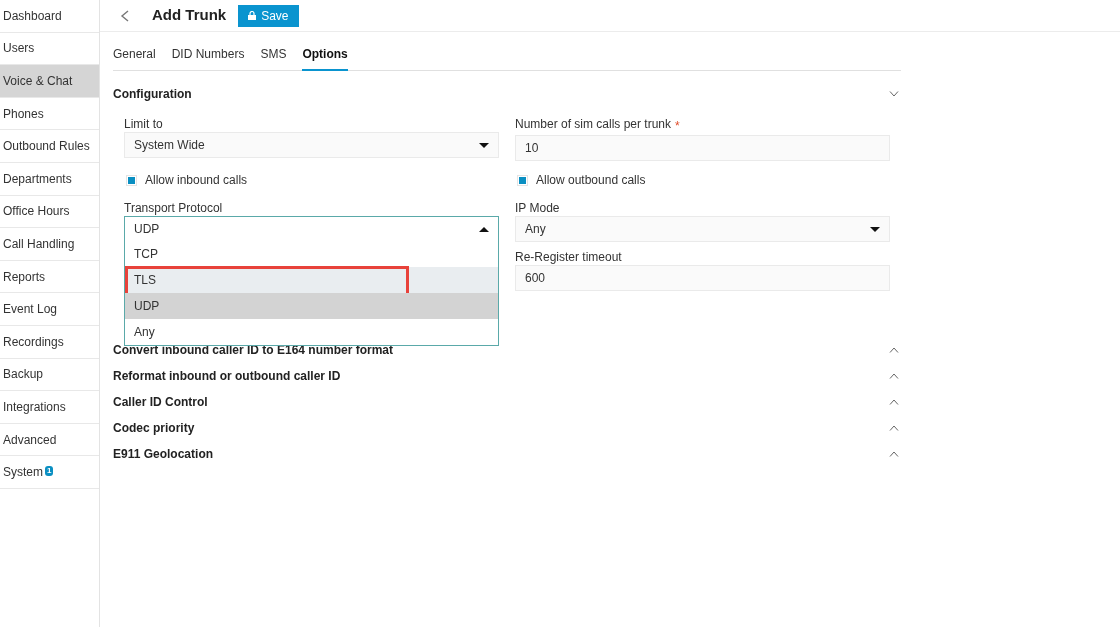 Image resolution: width=1120 pixels, height=627 pixels. Describe the element at coordinates (160, 402) in the screenshot. I see `section-title: Caller ID Control` at that location.